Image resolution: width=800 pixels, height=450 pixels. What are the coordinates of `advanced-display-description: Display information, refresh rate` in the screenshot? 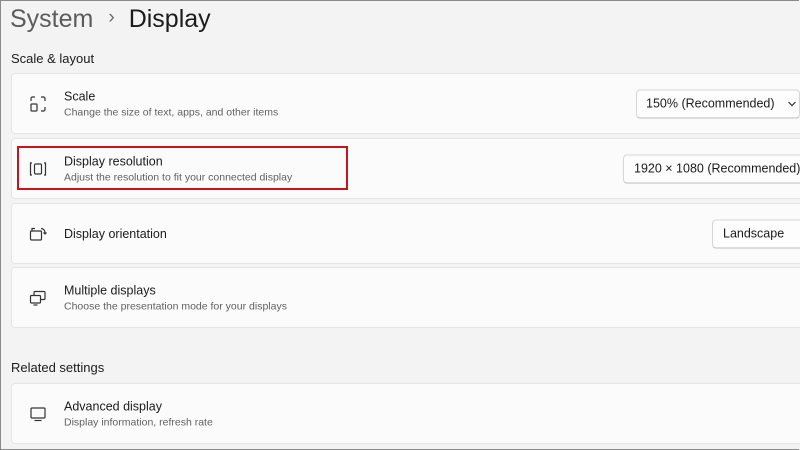 It's located at (138, 422).